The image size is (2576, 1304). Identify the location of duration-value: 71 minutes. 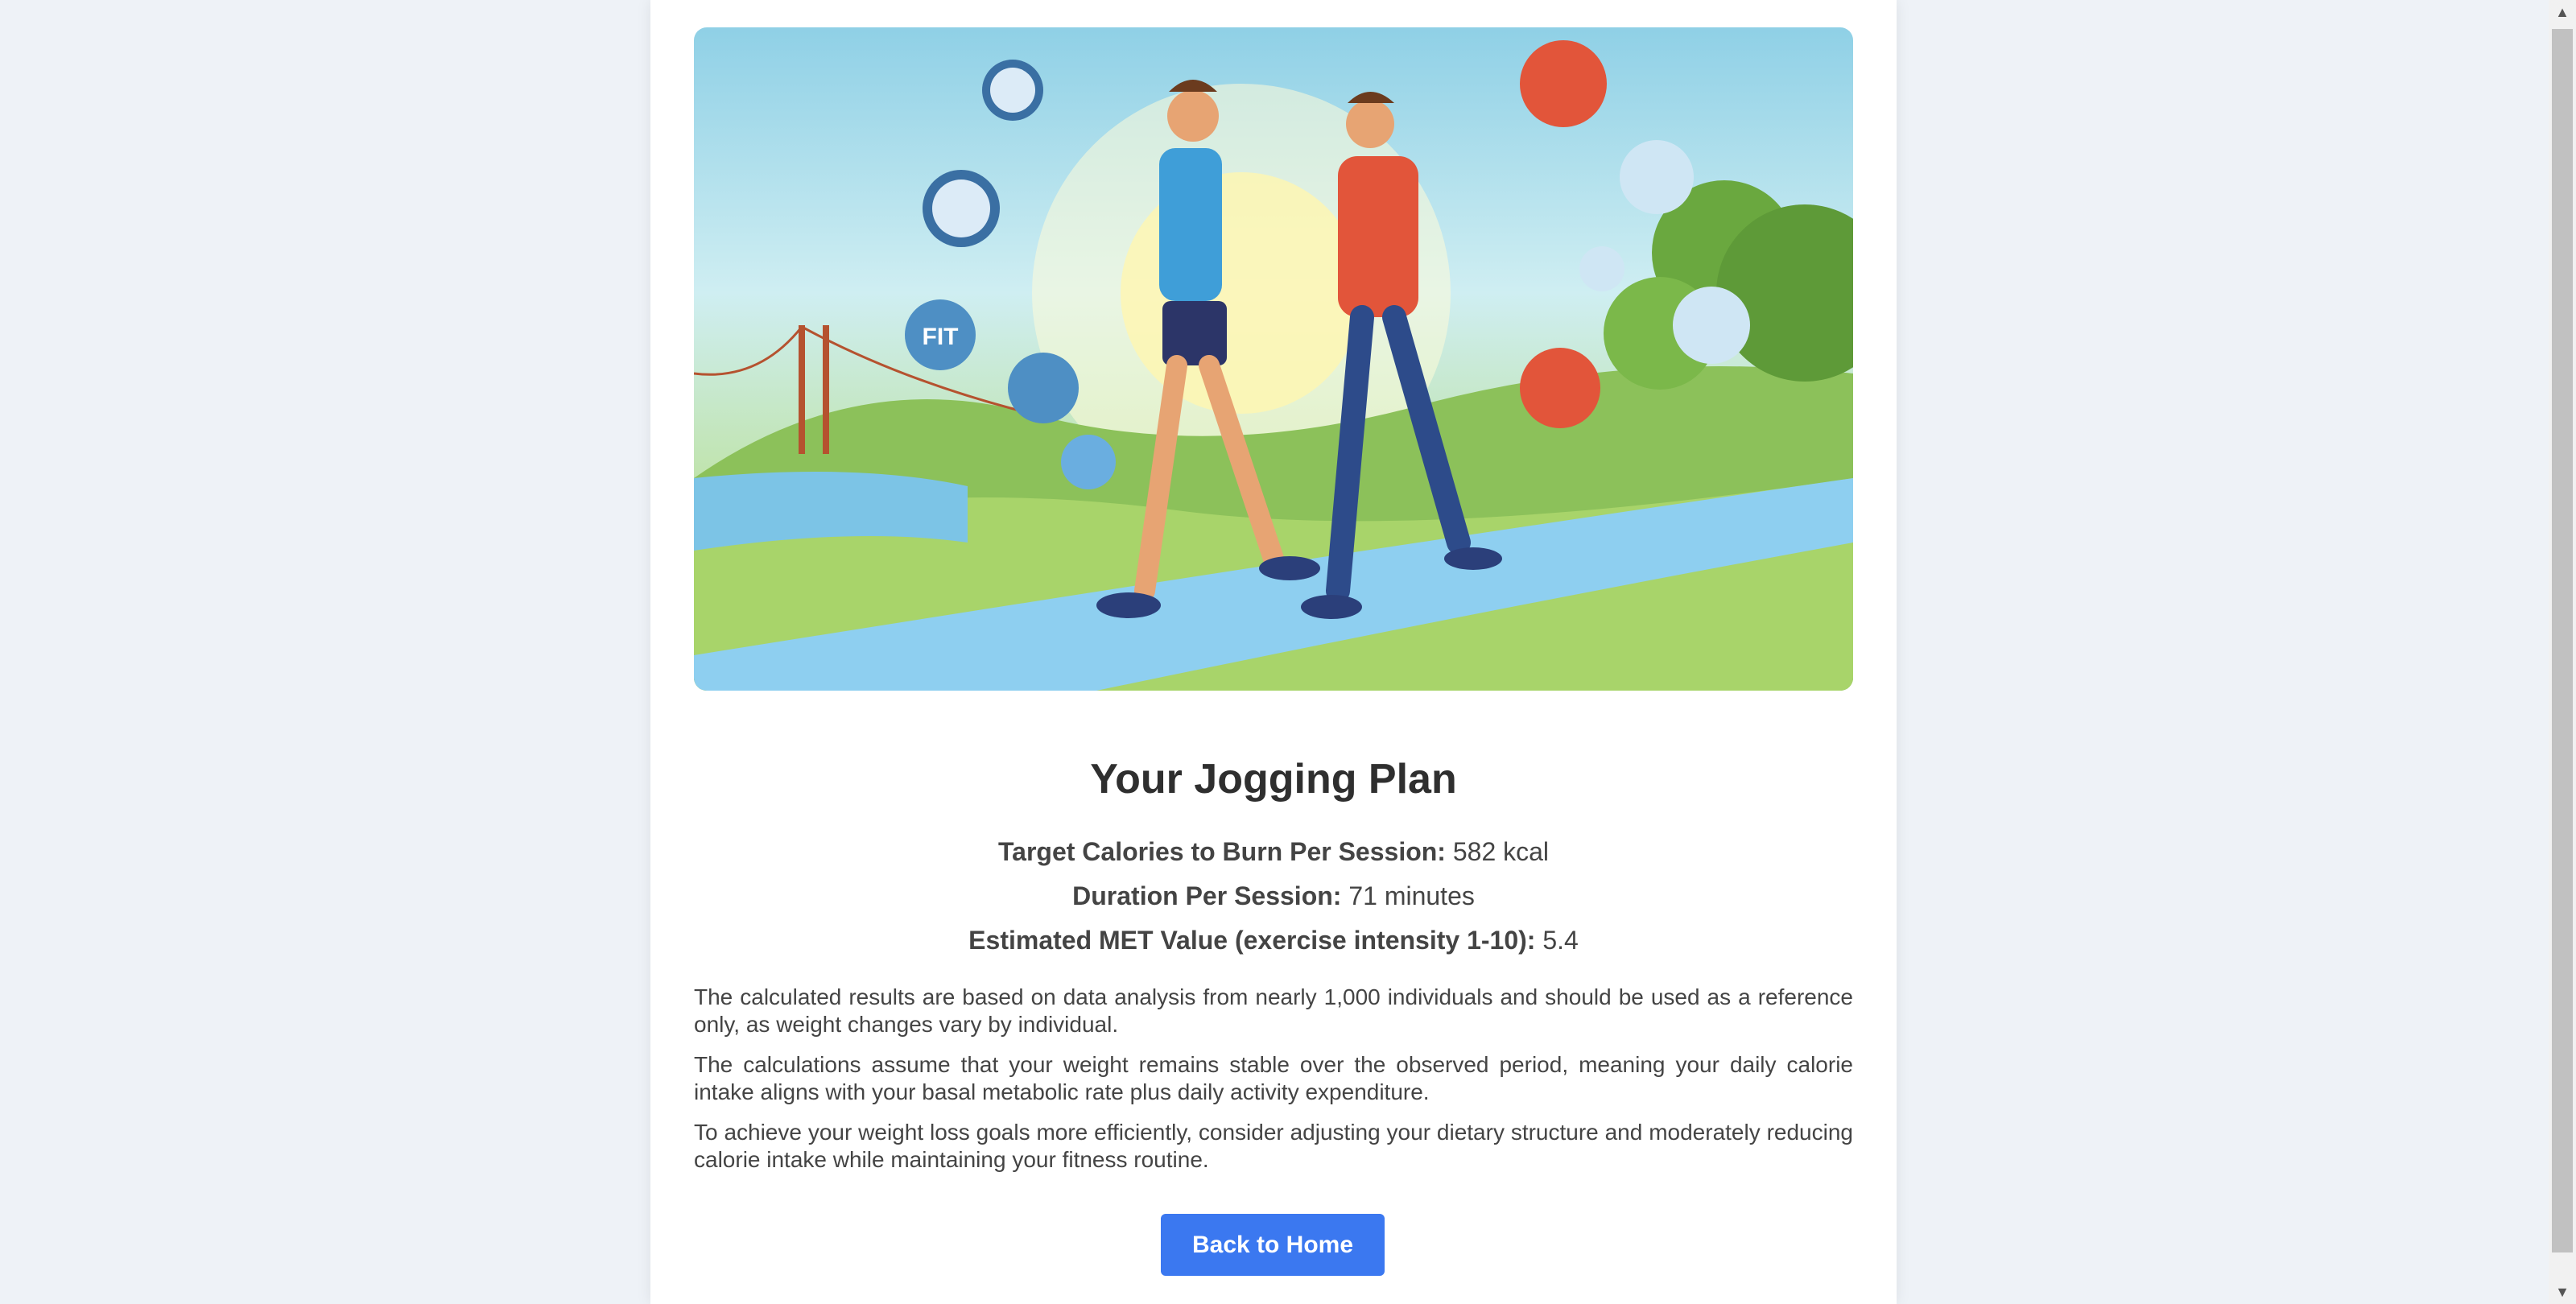
(1411, 895).